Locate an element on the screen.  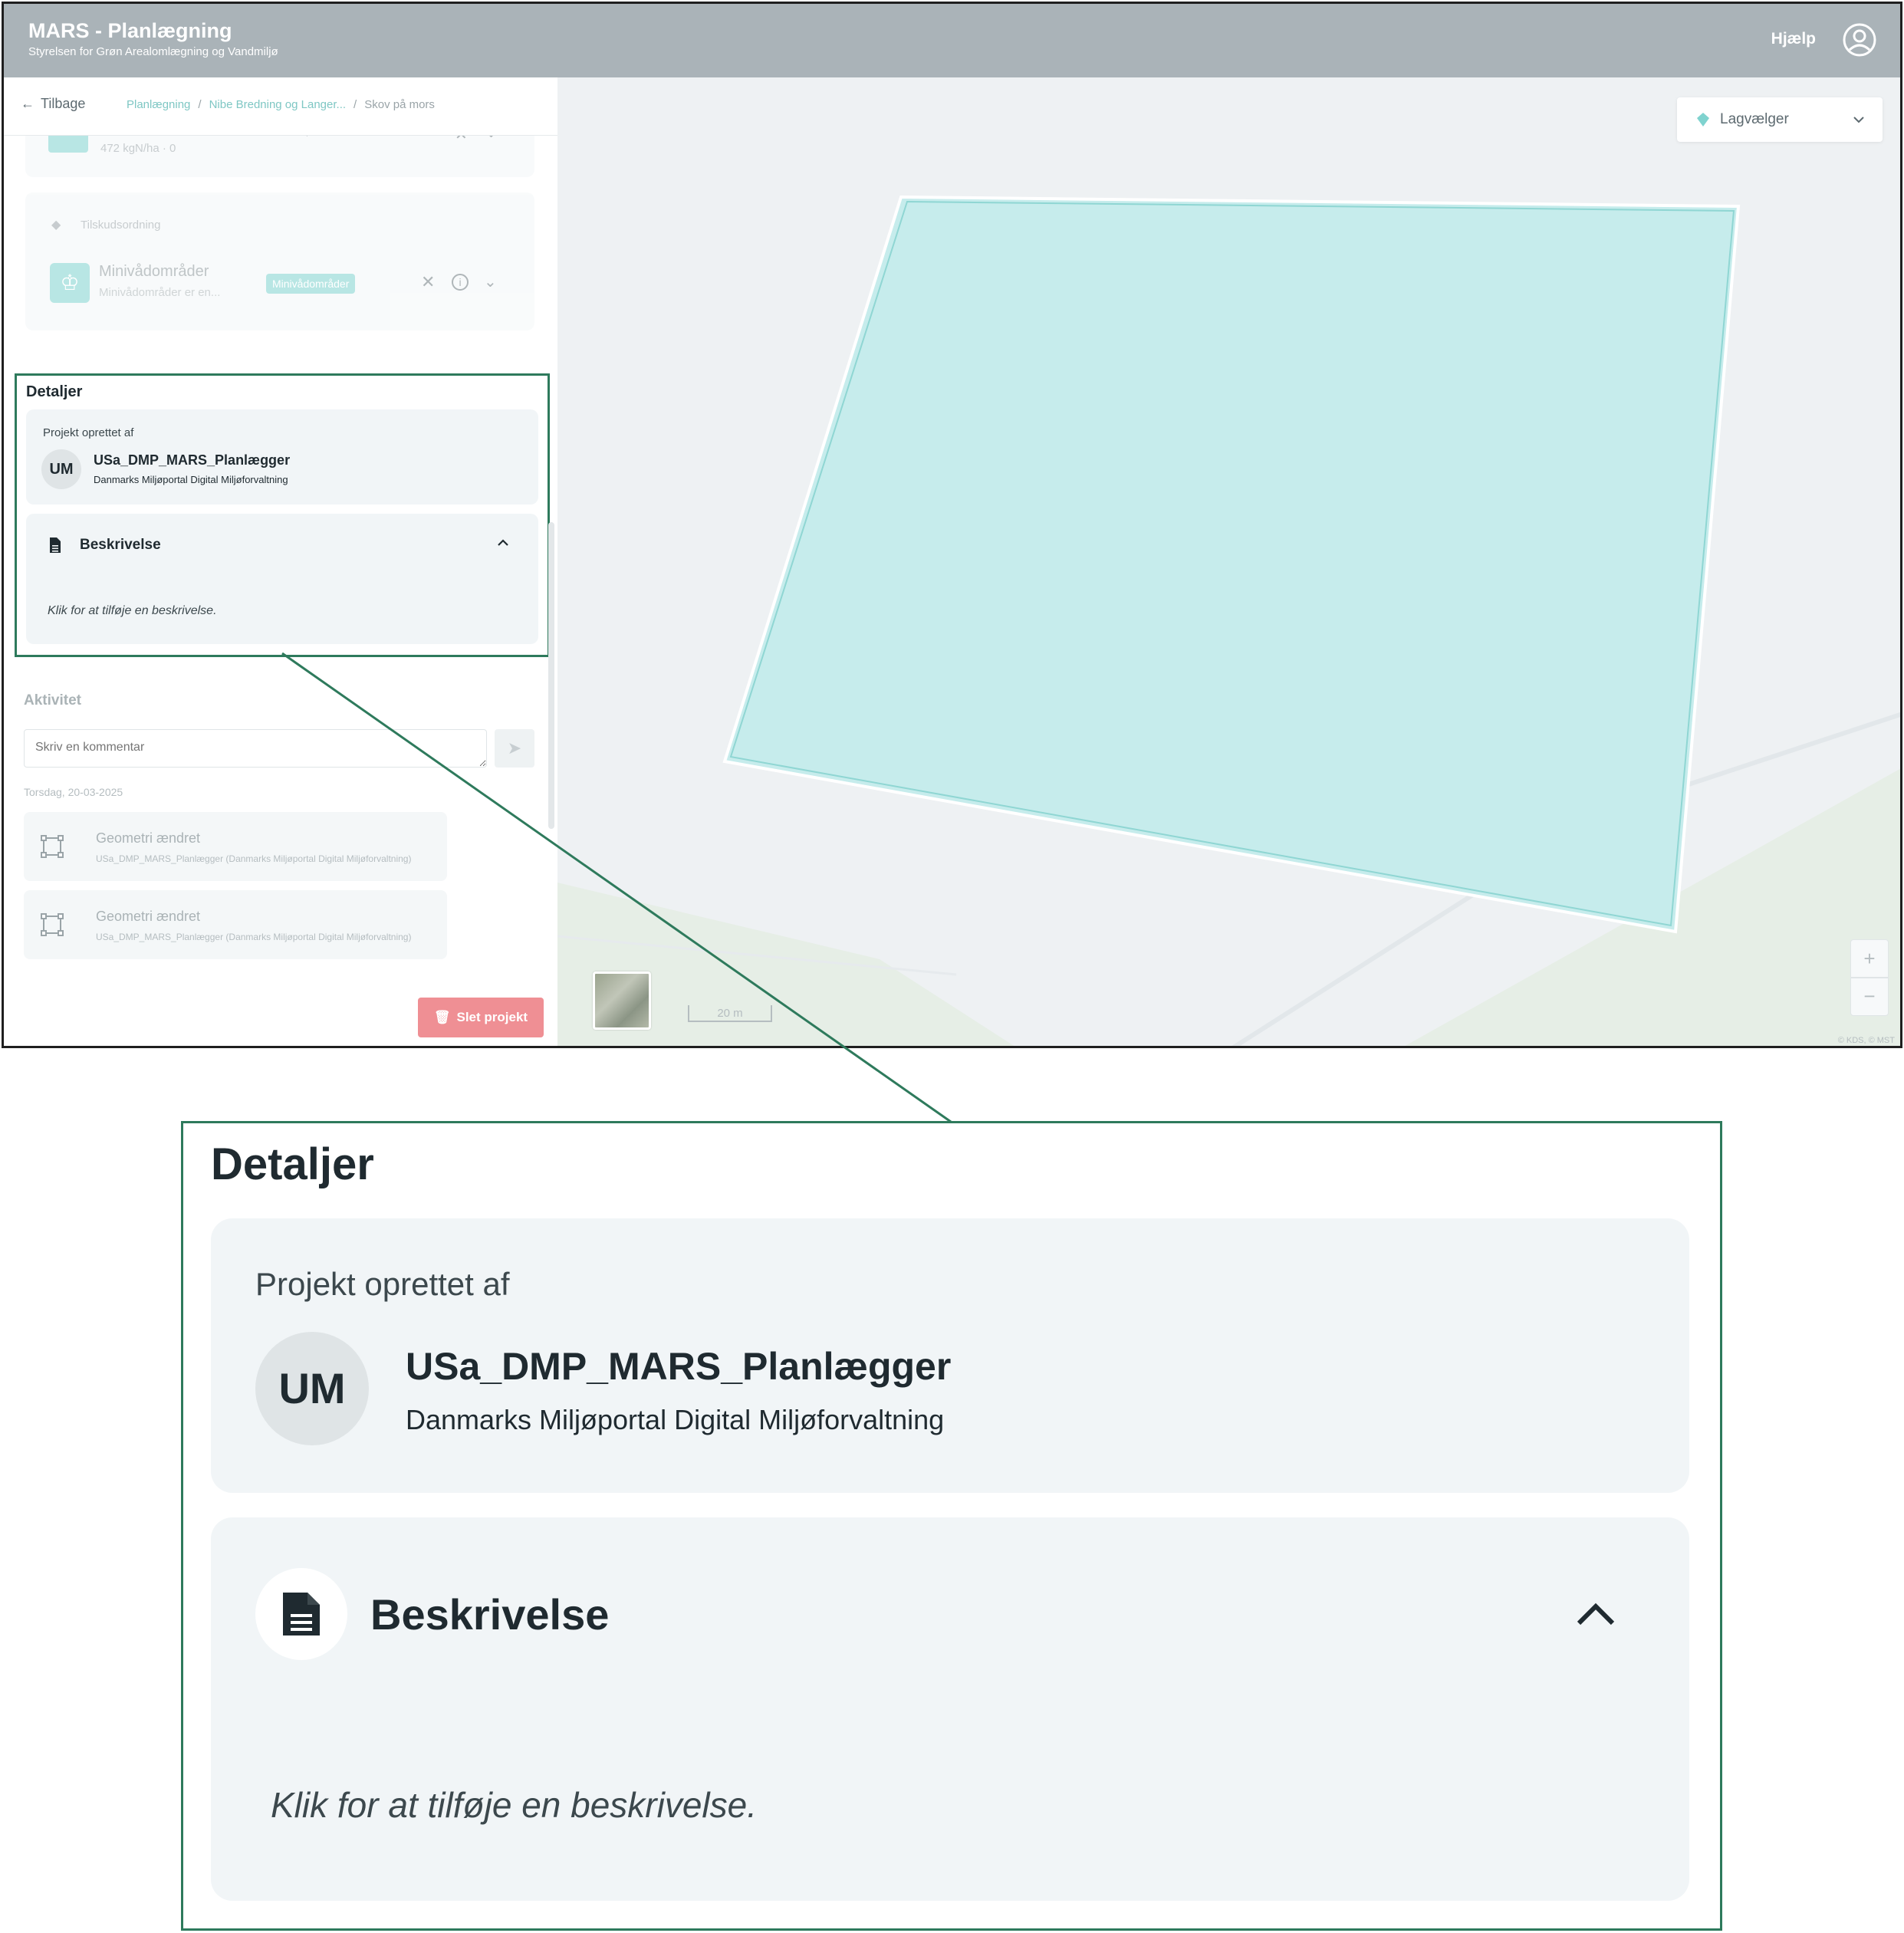
measure-subtitle: 472 kgN/ha · 0 is located at coordinates (138, 149).